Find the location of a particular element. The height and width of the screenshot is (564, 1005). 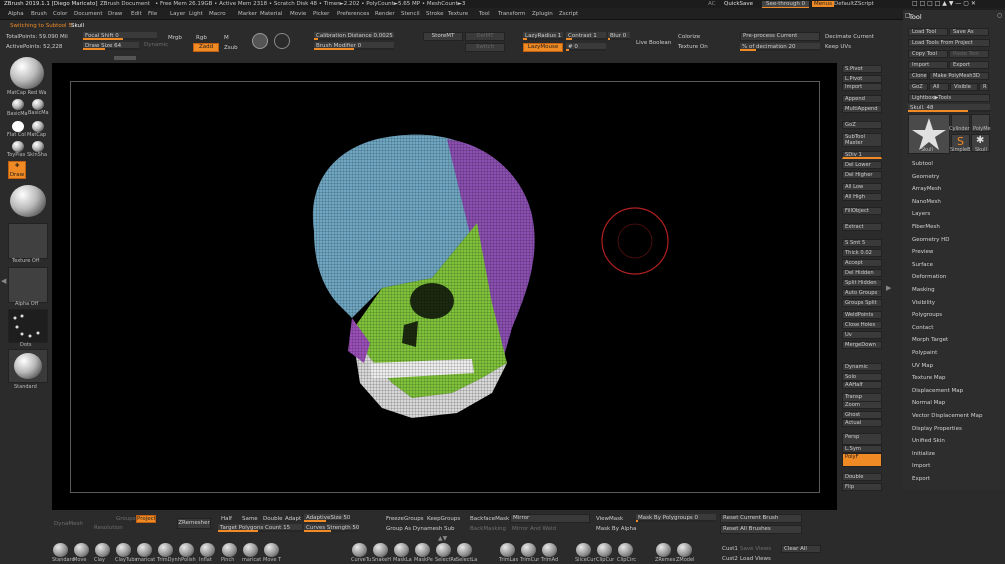

copy-tool-button: Copy Tool is located at coordinates (928, 54).